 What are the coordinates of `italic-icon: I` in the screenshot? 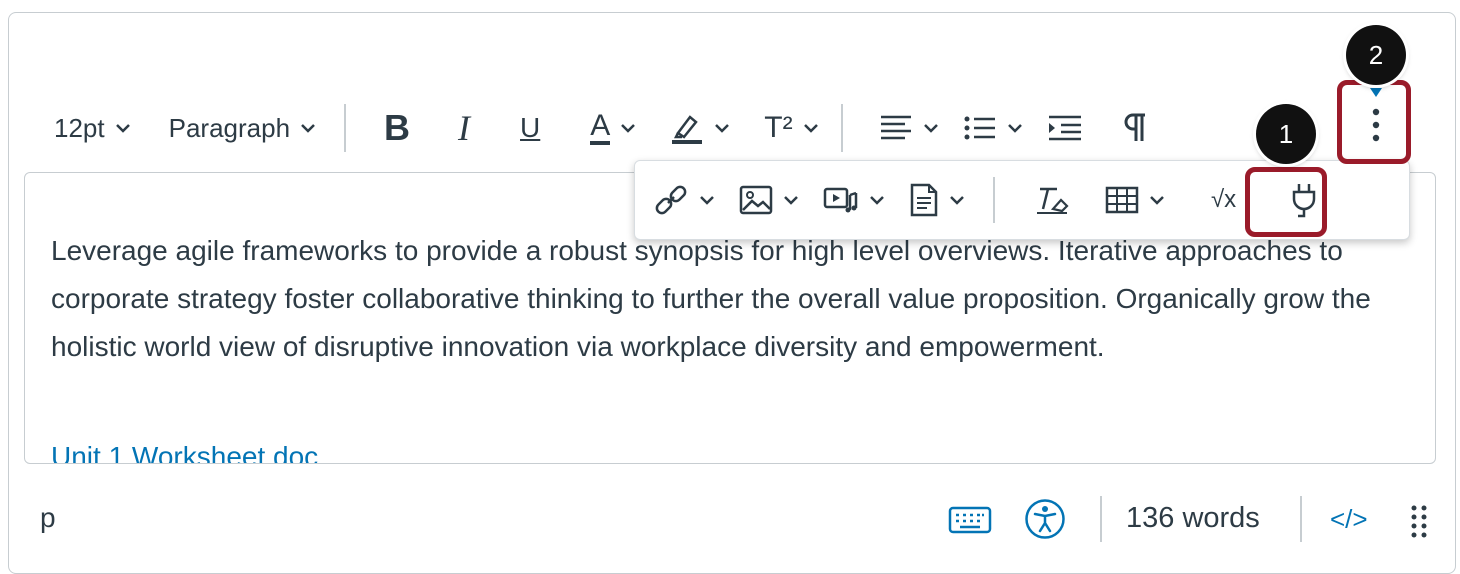 It's located at (464, 128).